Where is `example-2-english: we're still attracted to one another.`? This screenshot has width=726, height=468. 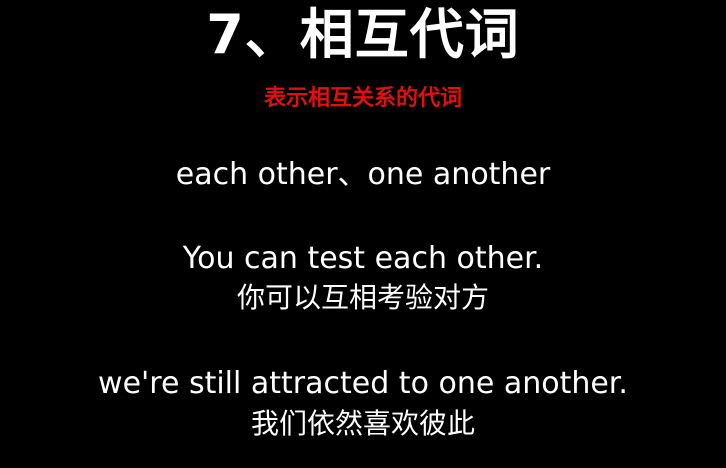 example-2-english: we're still attracted to one another. is located at coordinates (363, 383).